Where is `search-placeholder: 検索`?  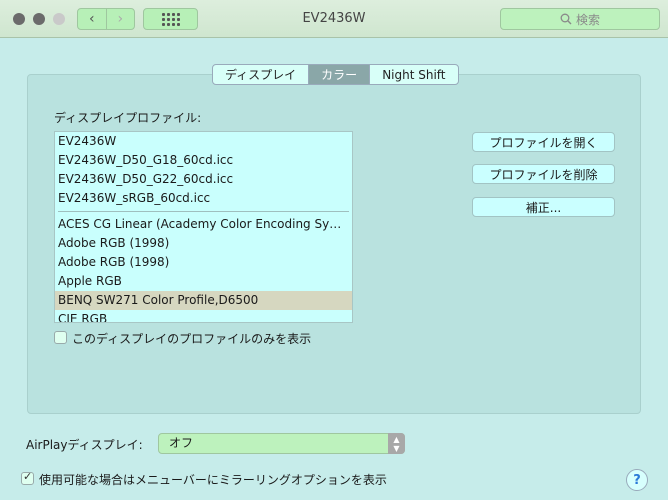
search-placeholder: 検索 is located at coordinates (587, 19).